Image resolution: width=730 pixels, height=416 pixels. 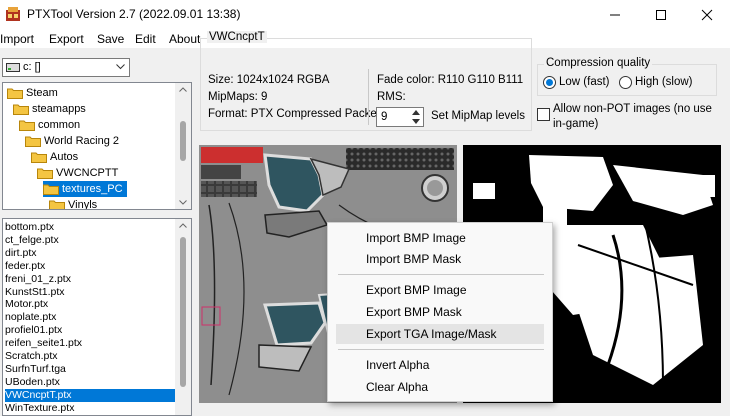 I want to click on file-item: Motor.ptx, so click(x=90, y=304).